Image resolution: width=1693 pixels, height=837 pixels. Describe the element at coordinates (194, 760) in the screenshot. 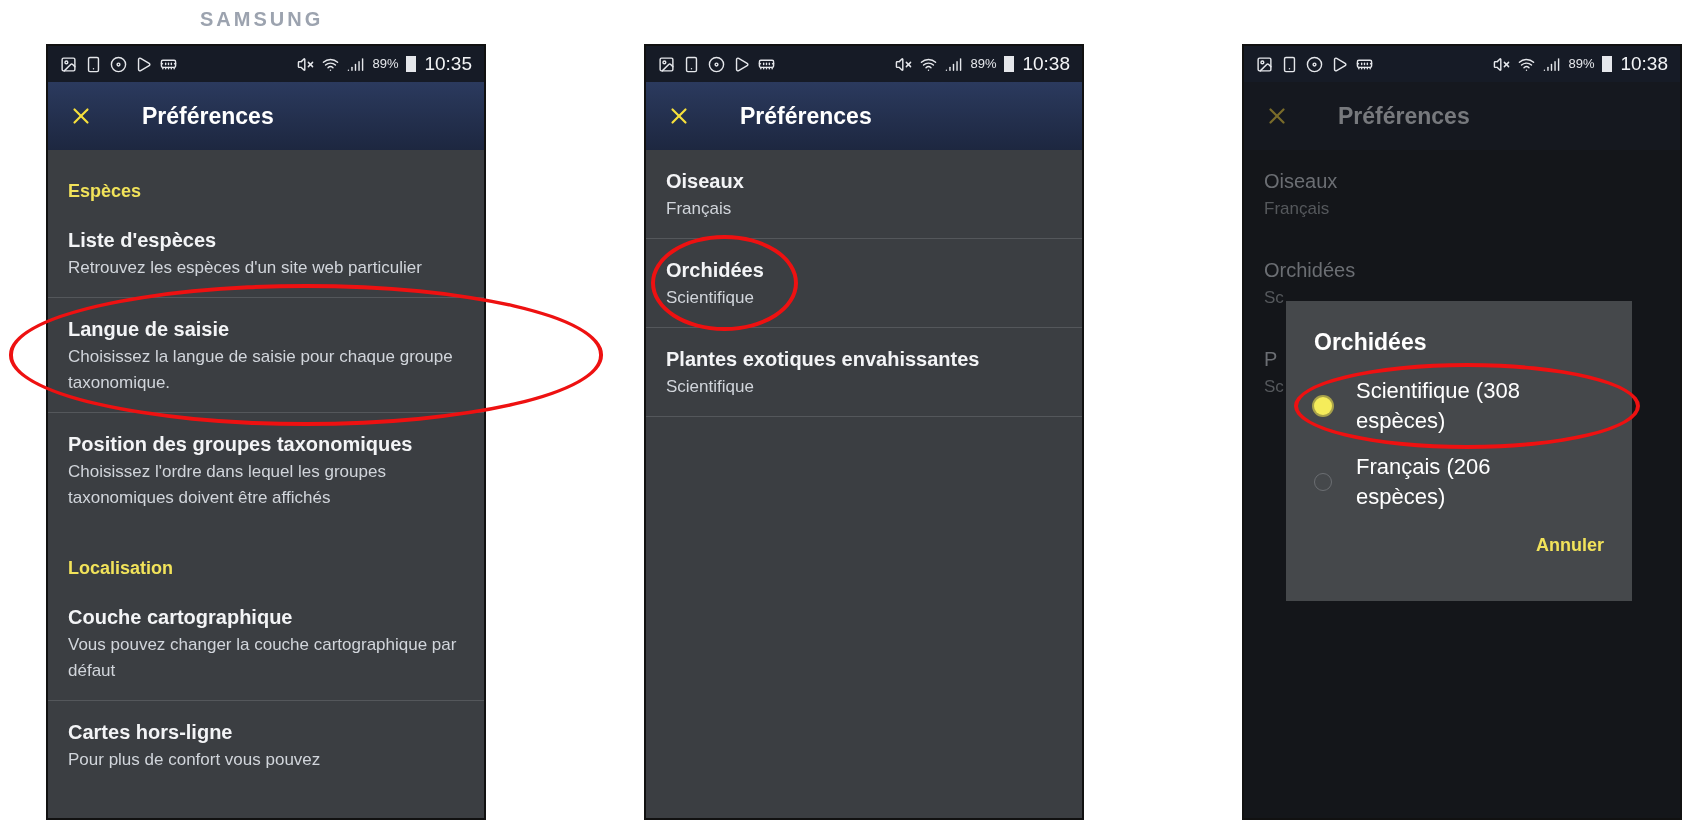

I see `item-subtitle: Pour plus de confort vous pouvez` at that location.